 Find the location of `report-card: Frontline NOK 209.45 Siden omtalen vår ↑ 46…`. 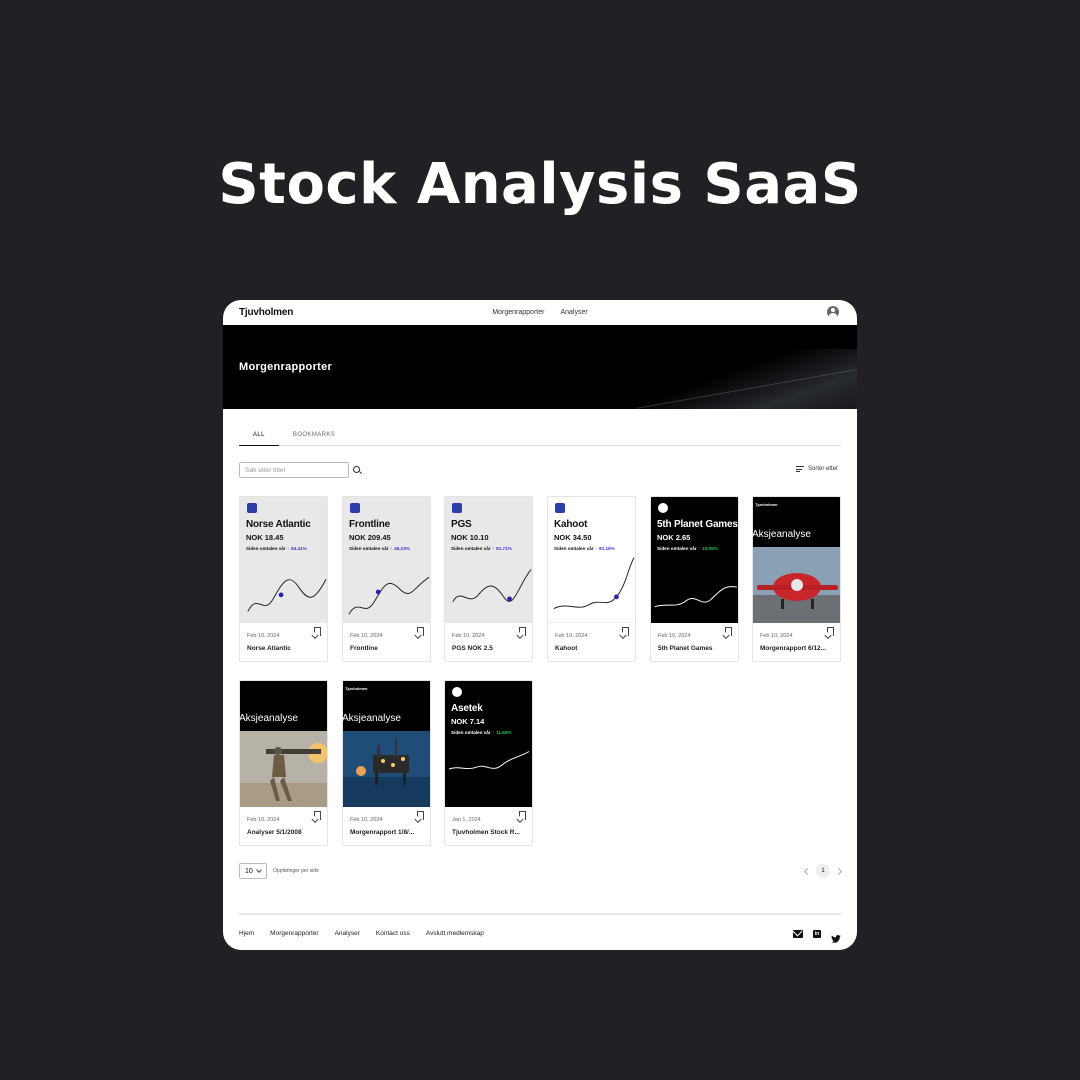

report-card: Frontline NOK 209.45 Siden omtalen vår ↑ 46… is located at coordinates (386, 579).